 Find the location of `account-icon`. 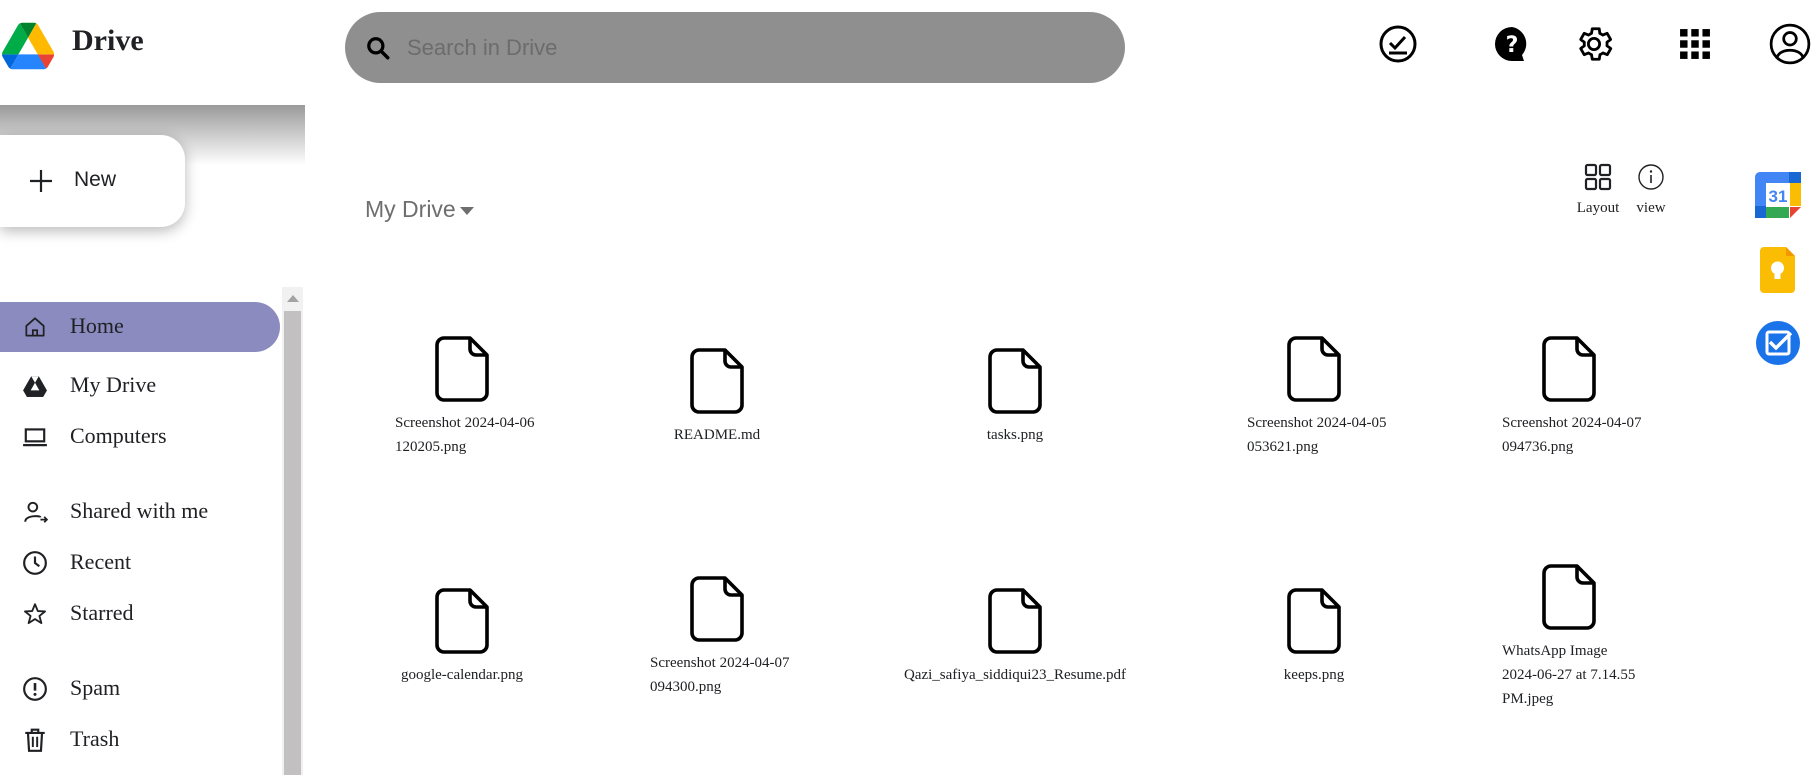

account-icon is located at coordinates (1790, 44).